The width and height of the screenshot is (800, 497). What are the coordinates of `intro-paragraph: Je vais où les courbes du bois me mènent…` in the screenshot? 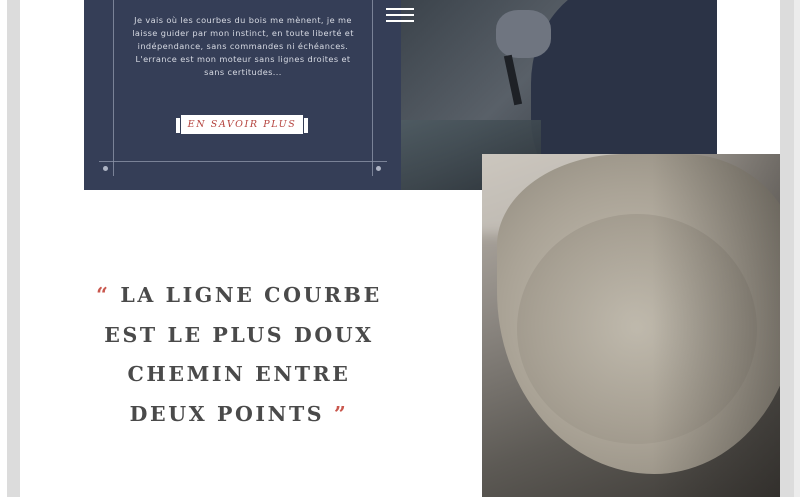 It's located at (243, 46).